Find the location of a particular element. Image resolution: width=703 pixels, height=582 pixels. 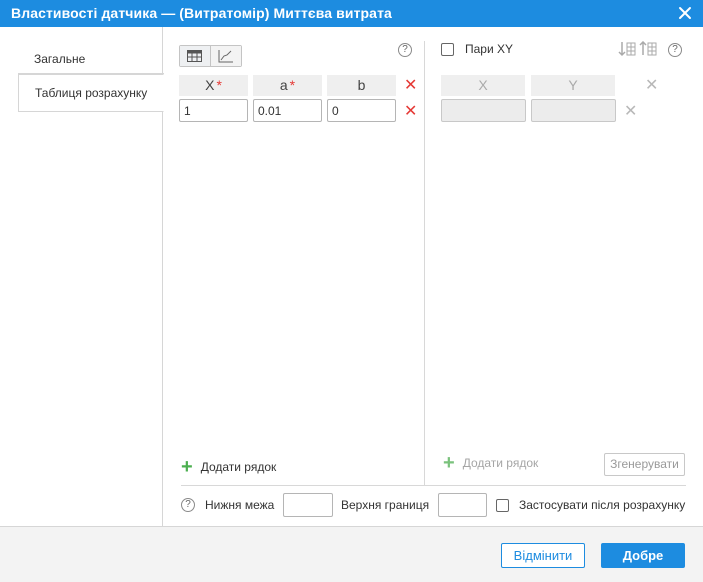

xy-x-input is located at coordinates (483, 110).